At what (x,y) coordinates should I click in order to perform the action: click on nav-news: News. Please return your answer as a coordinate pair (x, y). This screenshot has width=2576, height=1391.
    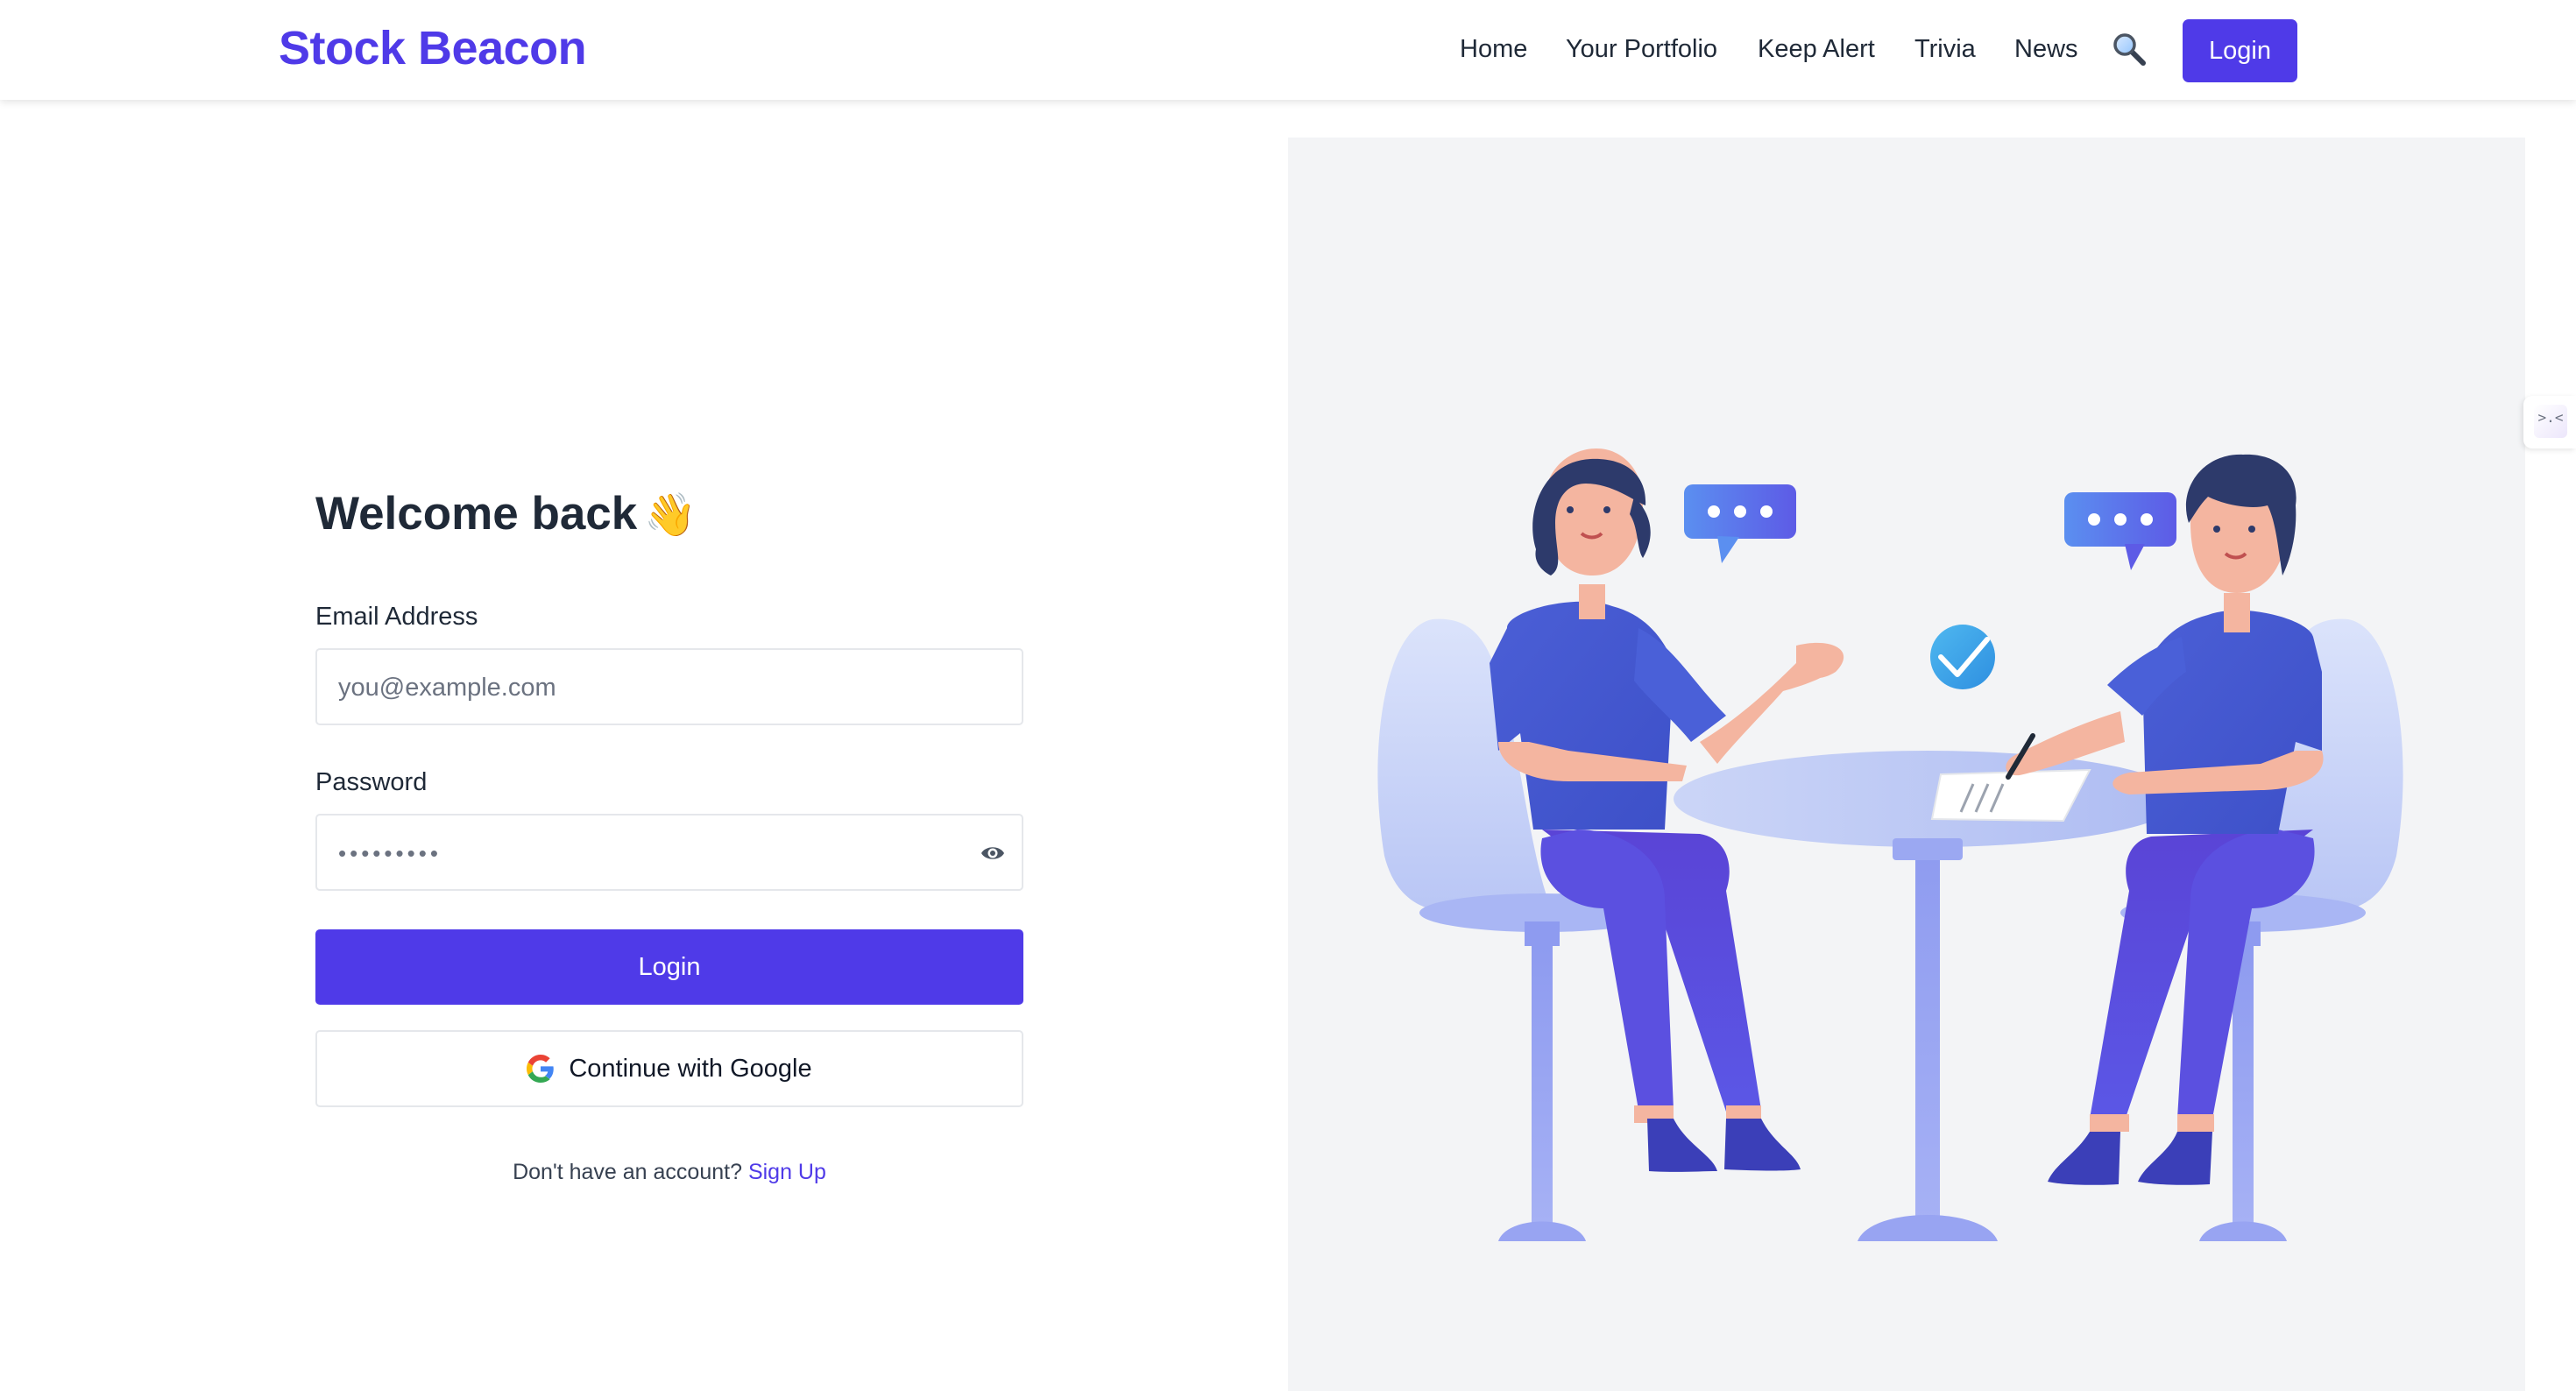
    Looking at the image, I should click on (2046, 49).